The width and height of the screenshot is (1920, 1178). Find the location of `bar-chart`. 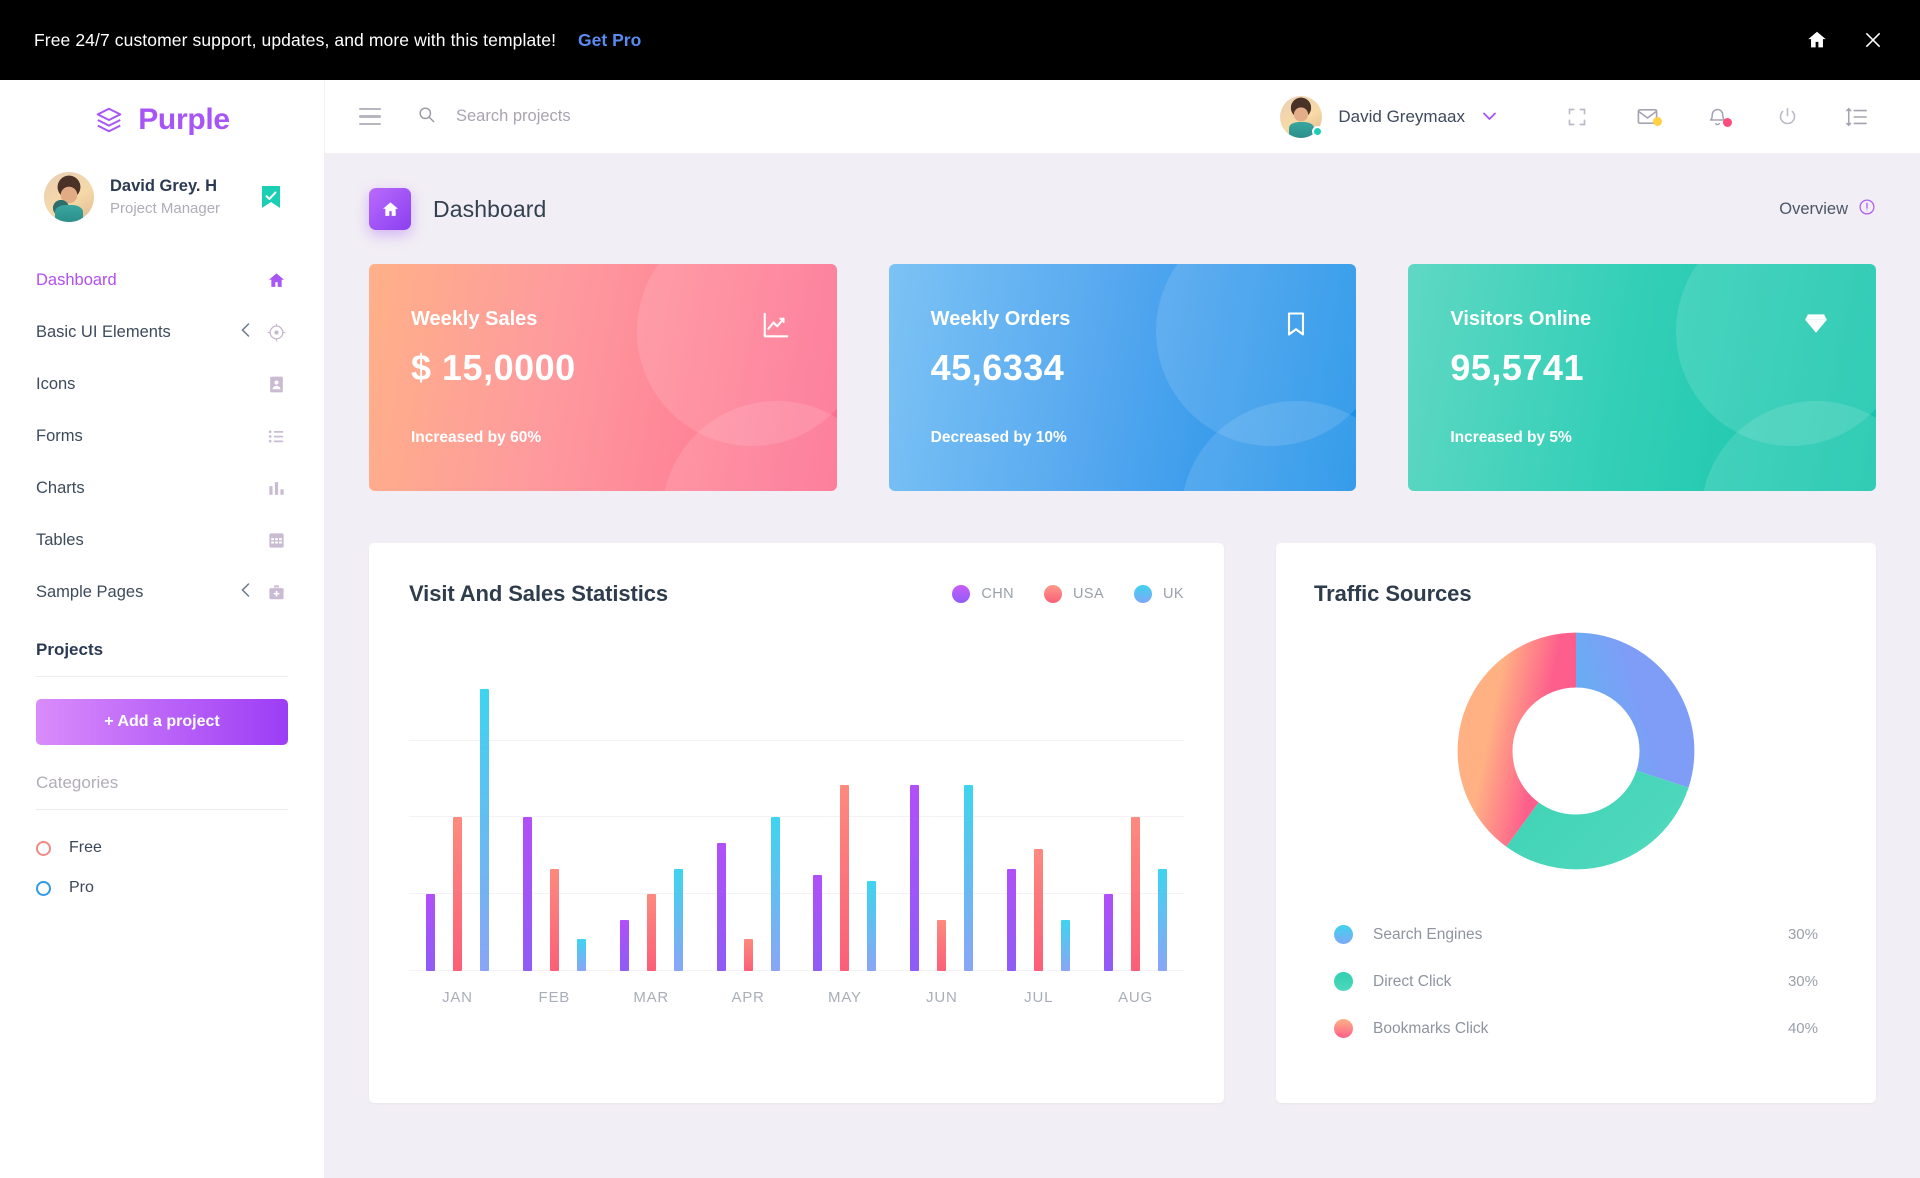

bar-chart is located at coordinates (796, 811).